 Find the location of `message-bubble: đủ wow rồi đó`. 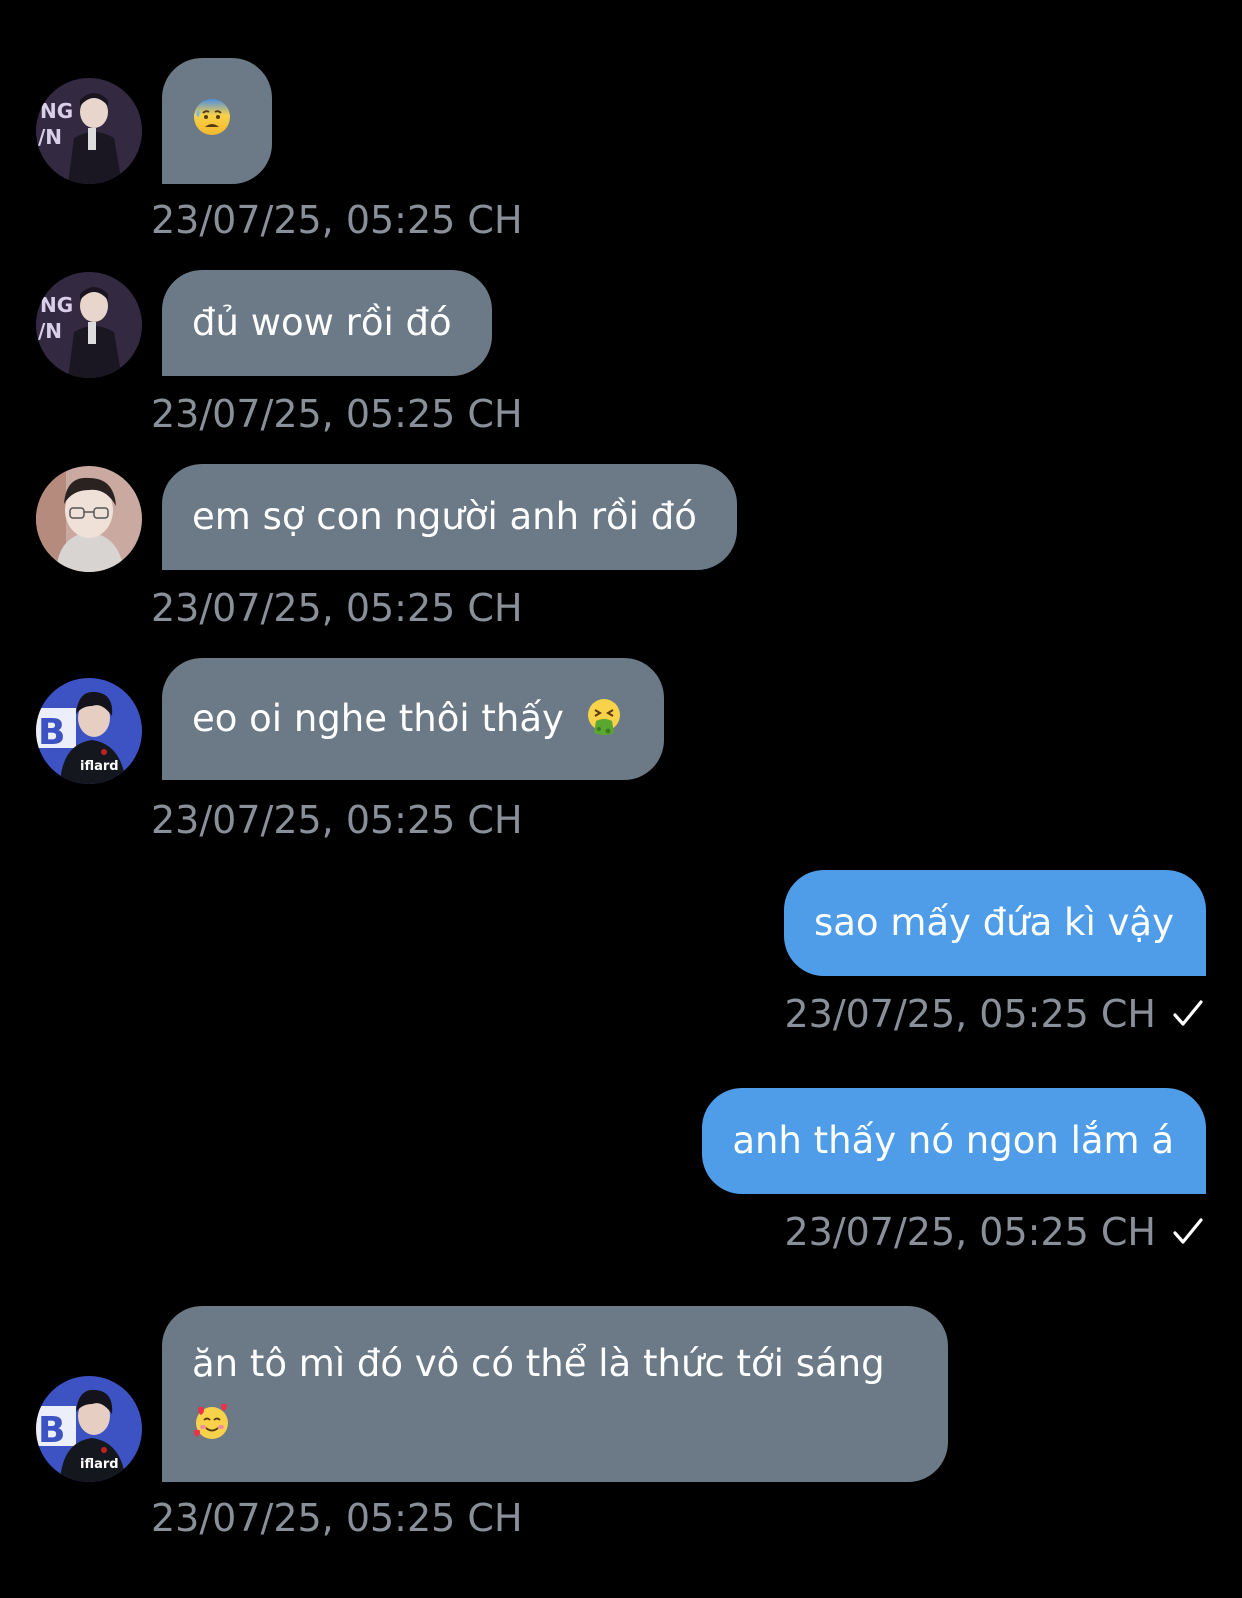

message-bubble: đủ wow rồi đó is located at coordinates (327, 323).